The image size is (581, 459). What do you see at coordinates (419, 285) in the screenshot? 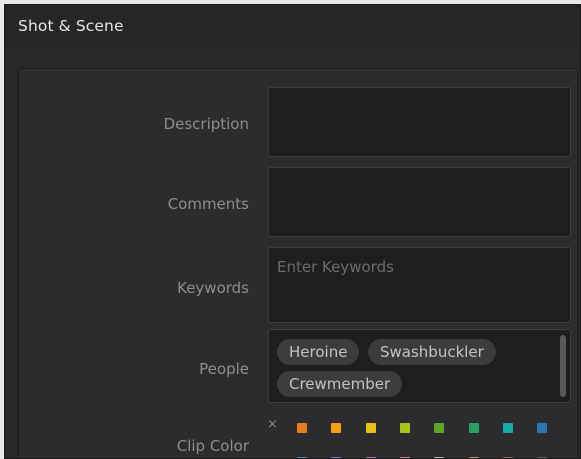
I see `keywords-field: Enter Keywords` at bounding box center [419, 285].